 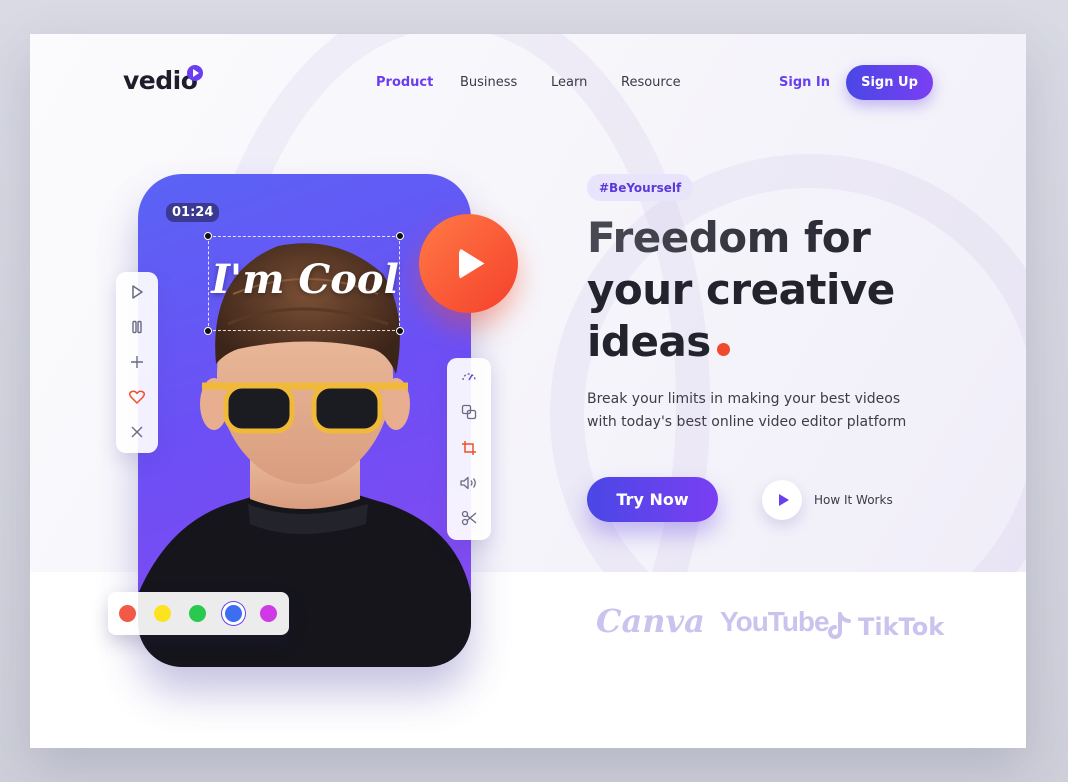 I want to click on remove-tool, so click(x=137, y=432).